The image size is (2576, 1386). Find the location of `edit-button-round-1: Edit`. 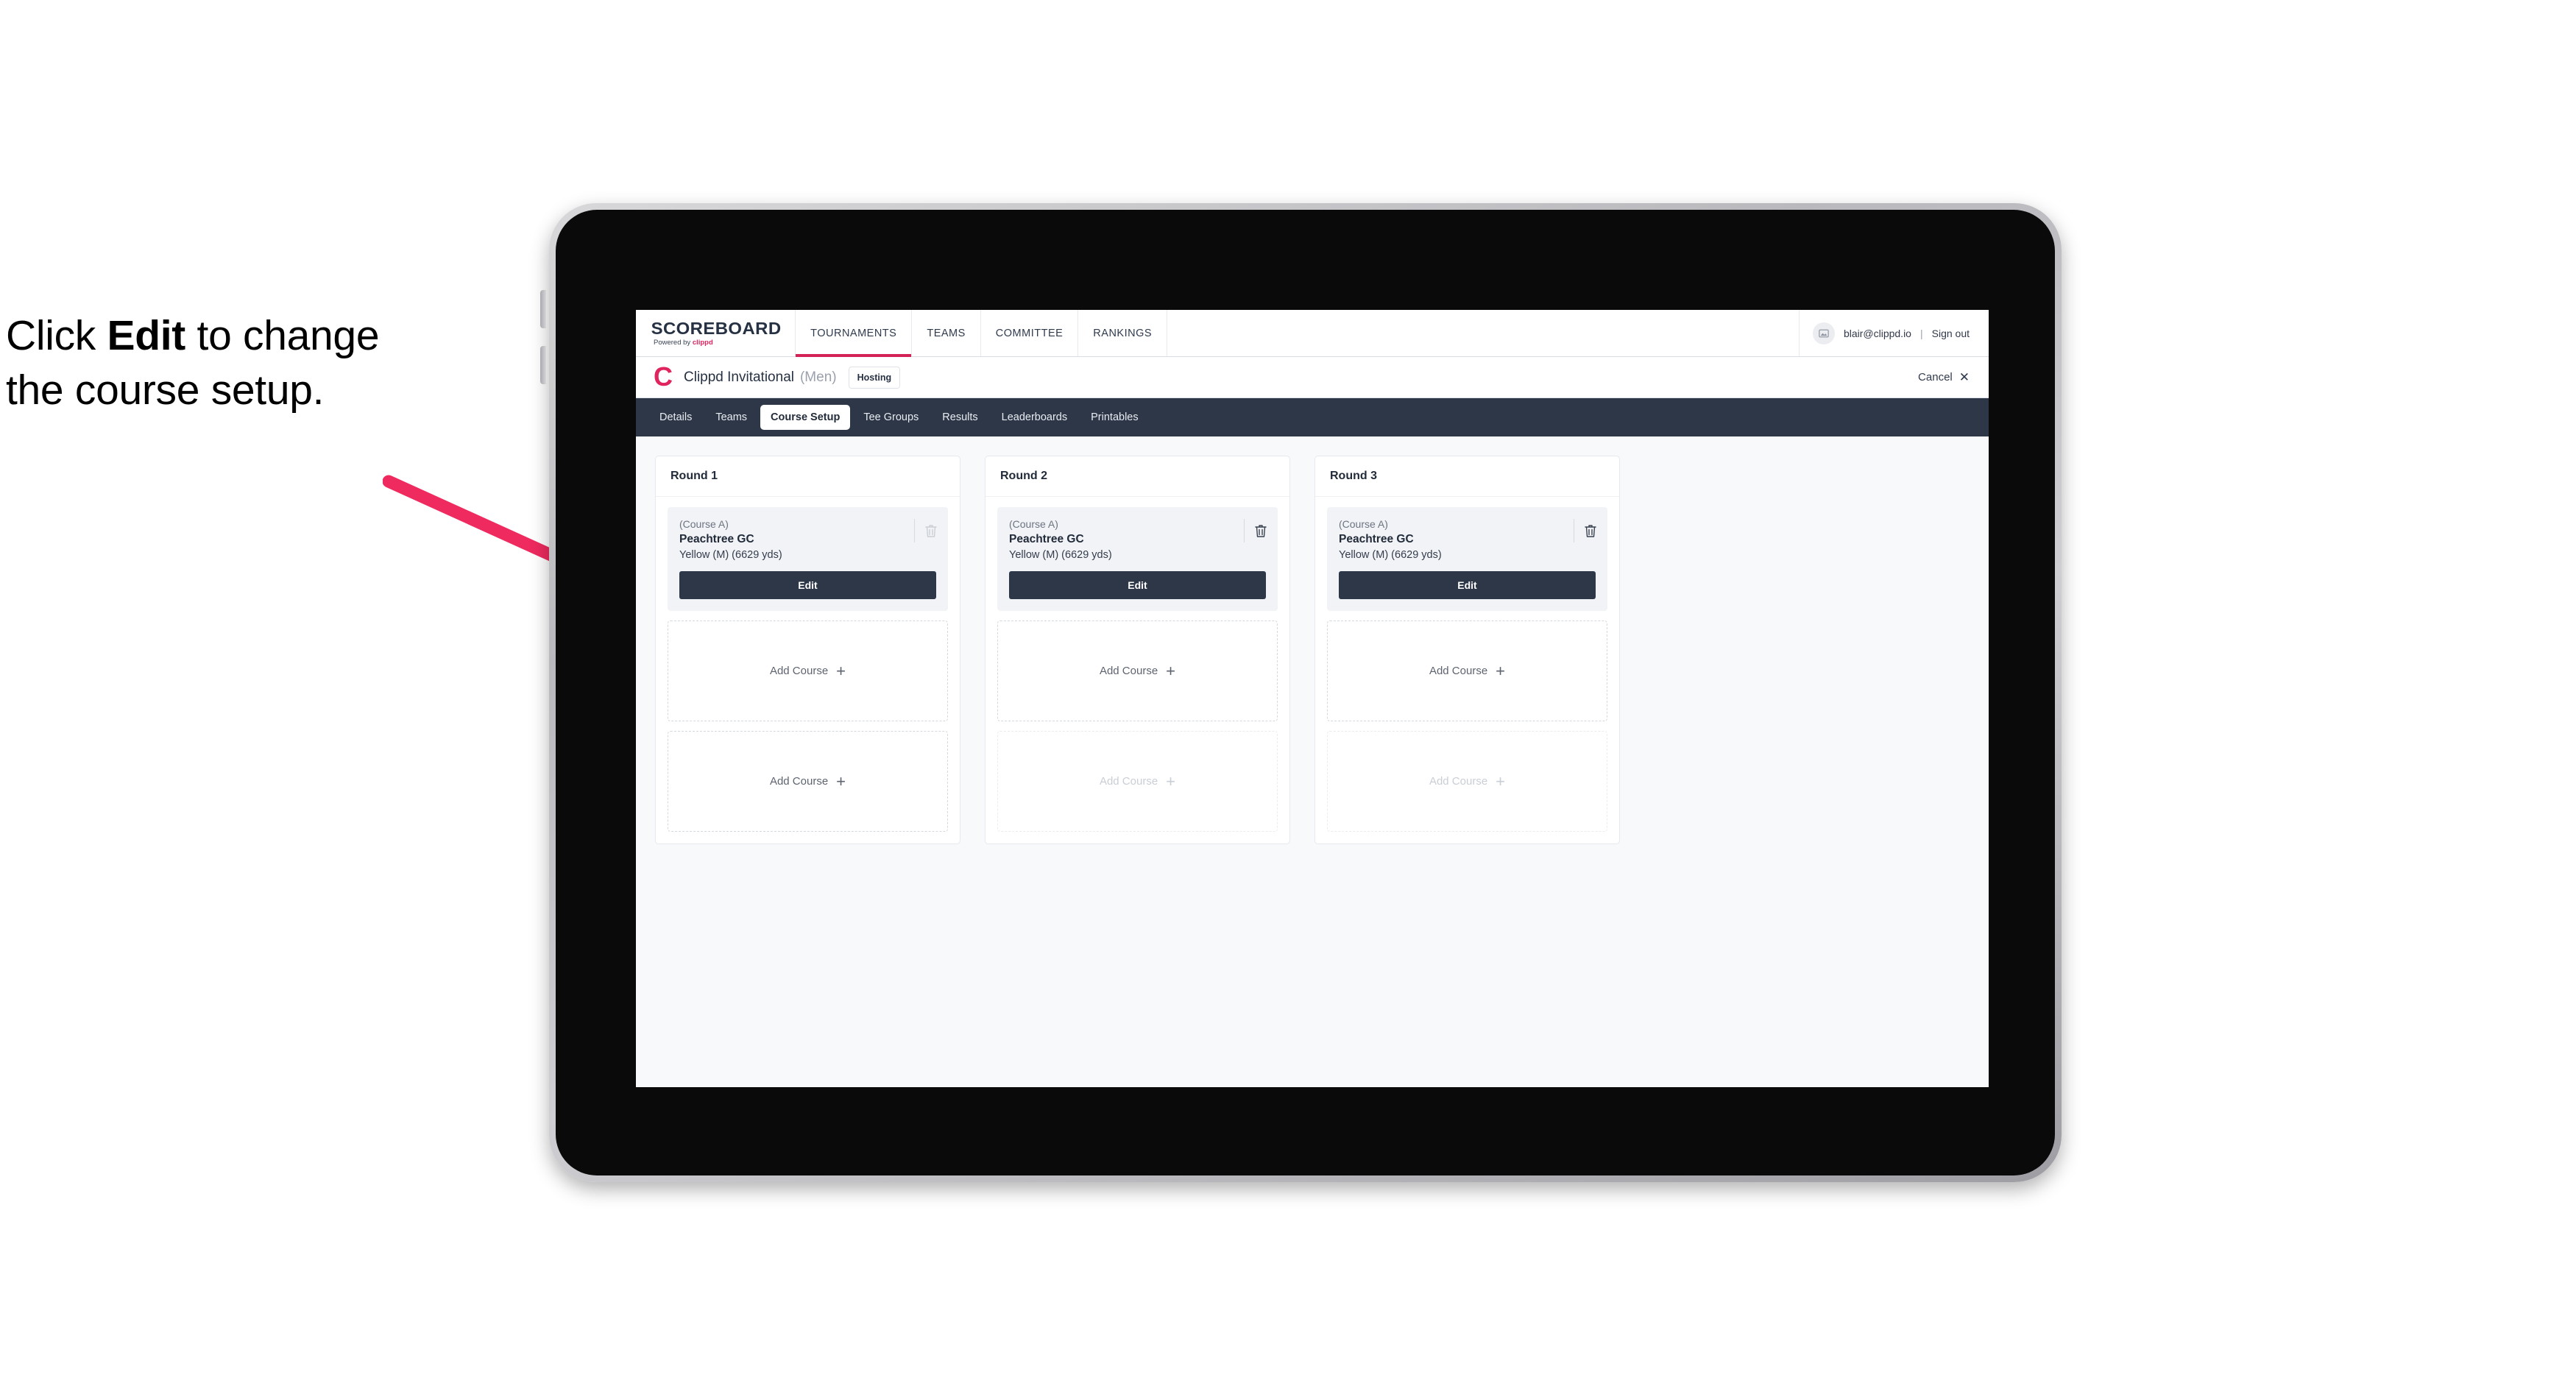

edit-button-round-1: Edit is located at coordinates (807, 585).